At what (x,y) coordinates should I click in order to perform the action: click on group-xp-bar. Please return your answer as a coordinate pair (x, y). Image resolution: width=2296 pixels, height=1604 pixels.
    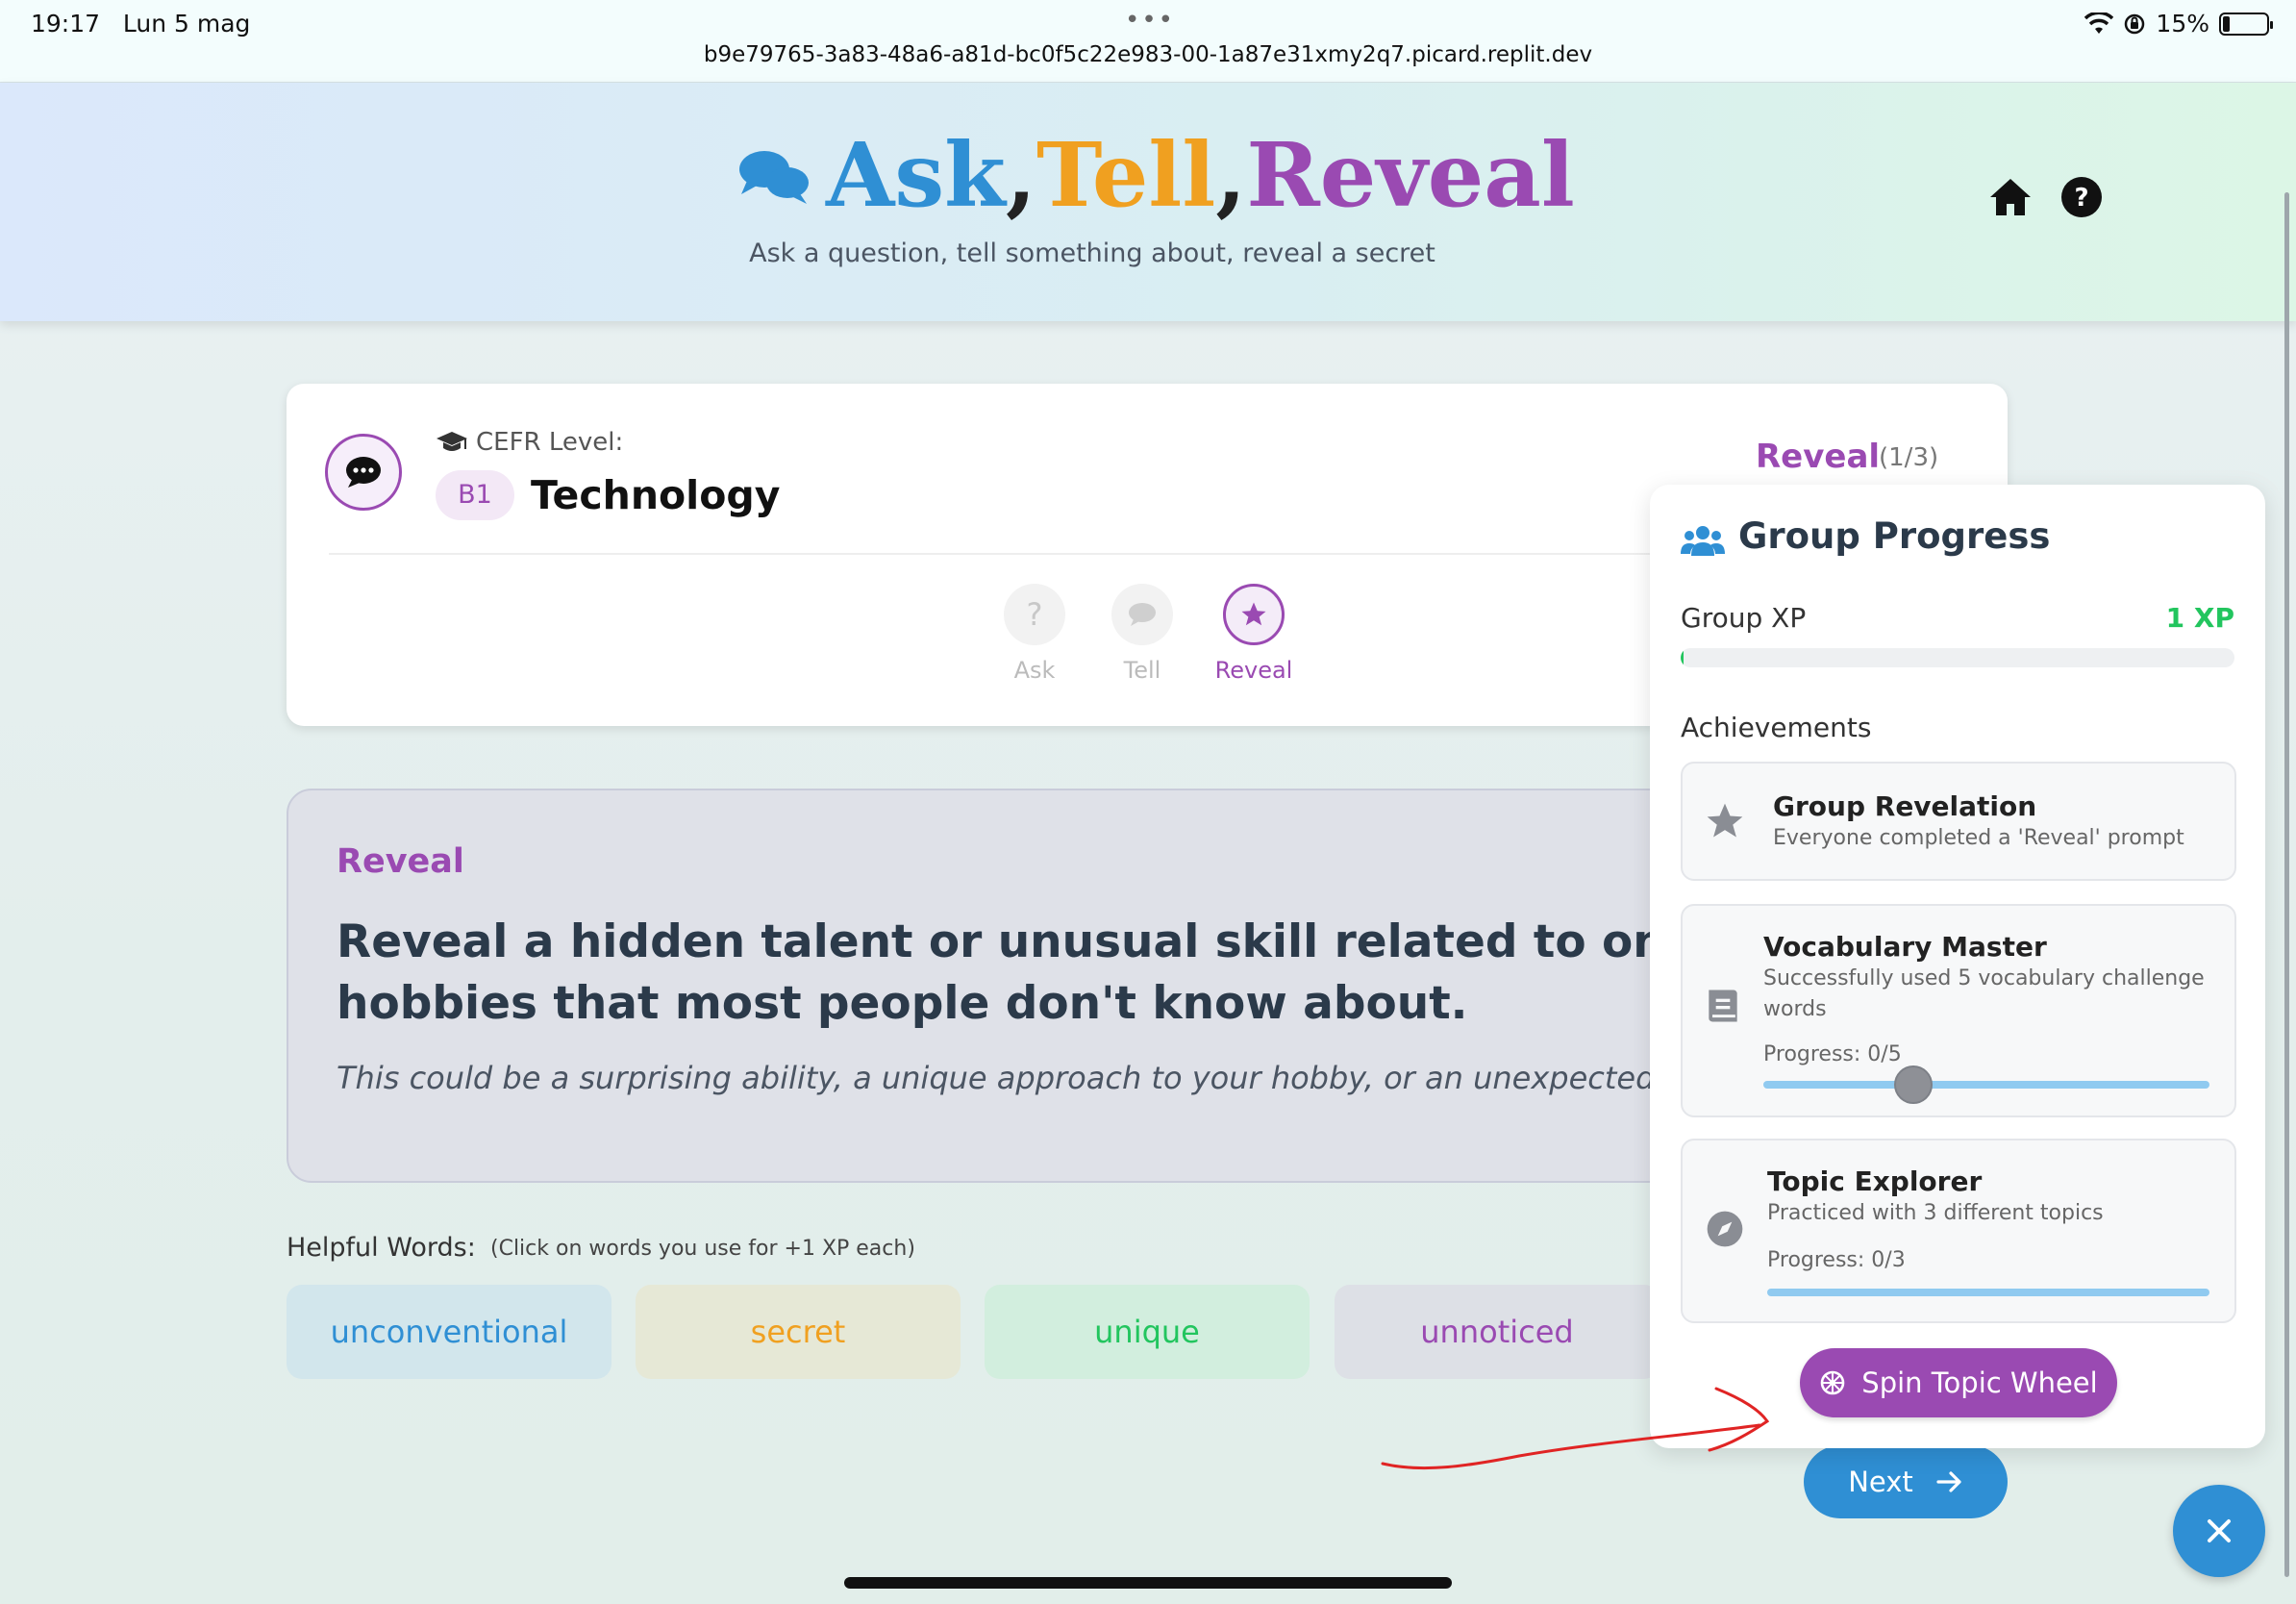
    Looking at the image, I should click on (1957, 657).